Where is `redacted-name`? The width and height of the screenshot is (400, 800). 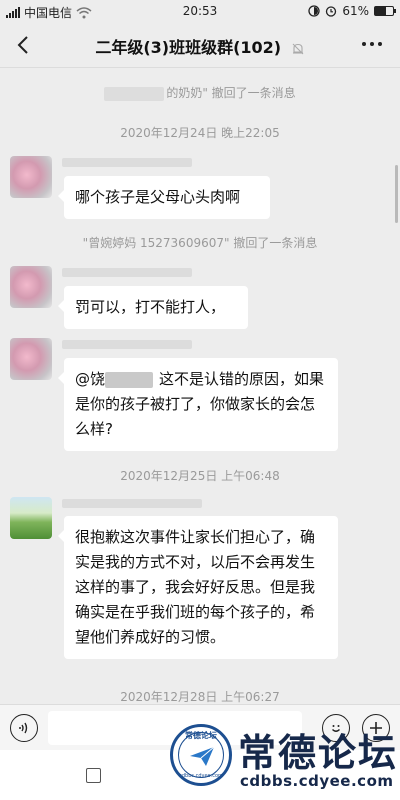 redacted-name is located at coordinates (134, 93).